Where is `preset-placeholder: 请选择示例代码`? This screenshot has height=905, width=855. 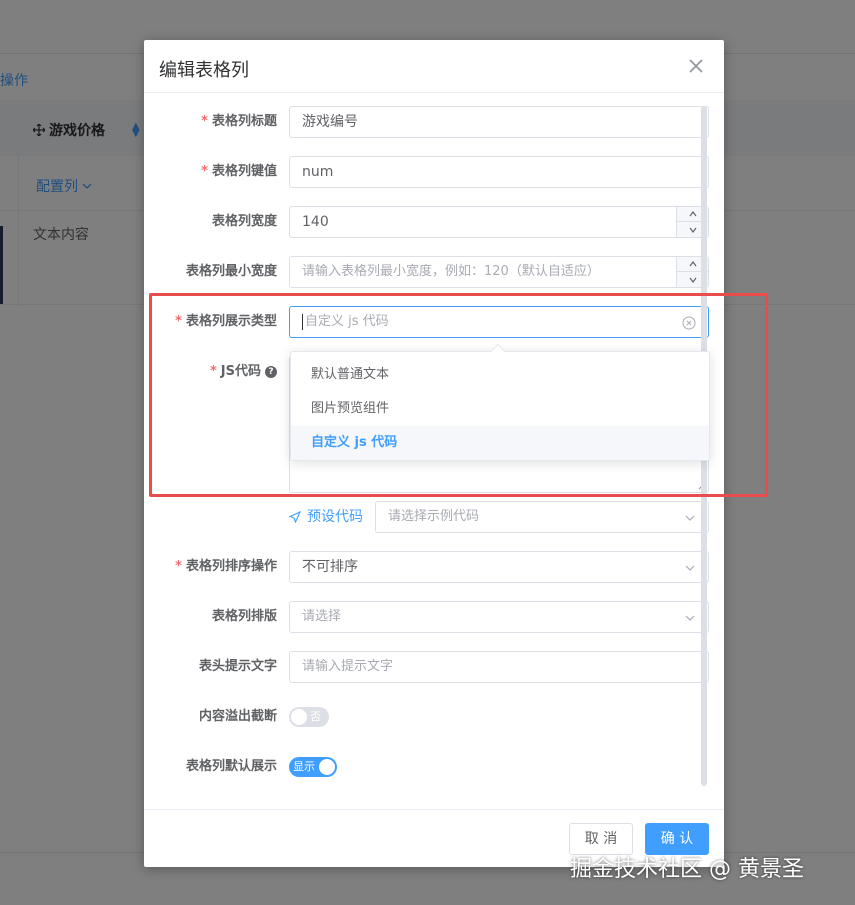
preset-placeholder: 请选择示例代码 is located at coordinates (434, 516).